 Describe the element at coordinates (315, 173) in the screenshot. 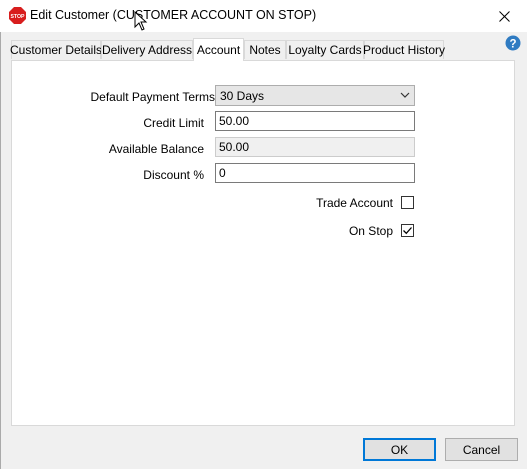

I see `discount-field: 0` at that location.